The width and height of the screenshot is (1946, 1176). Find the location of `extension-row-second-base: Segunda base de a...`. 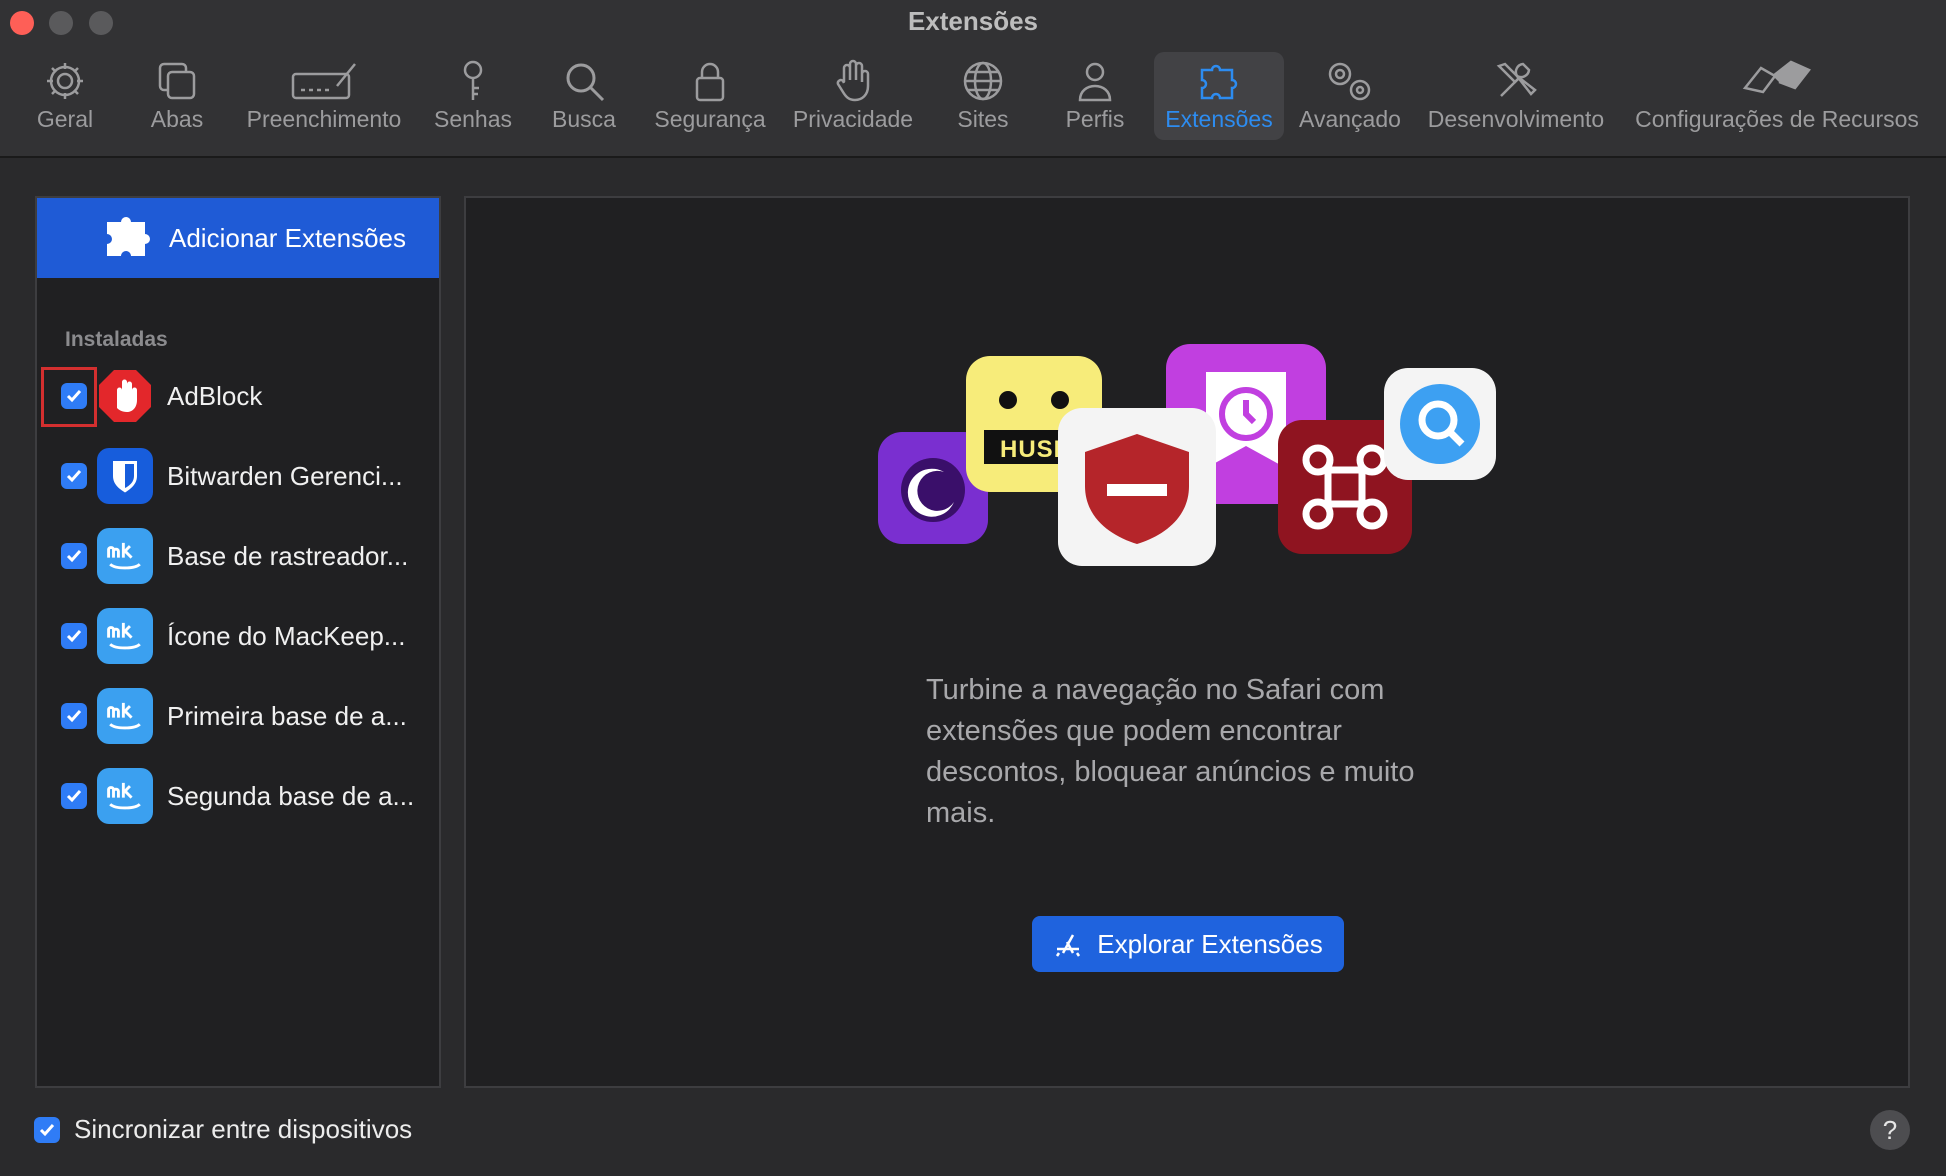

extension-row-second-base: Segunda base de a... is located at coordinates (238, 796).